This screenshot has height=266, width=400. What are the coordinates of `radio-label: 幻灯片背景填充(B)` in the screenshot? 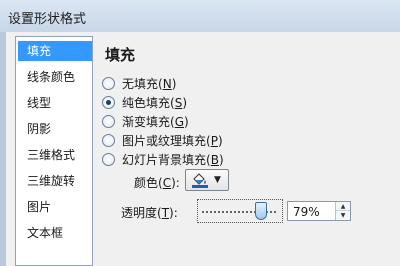 It's located at (173, 159).